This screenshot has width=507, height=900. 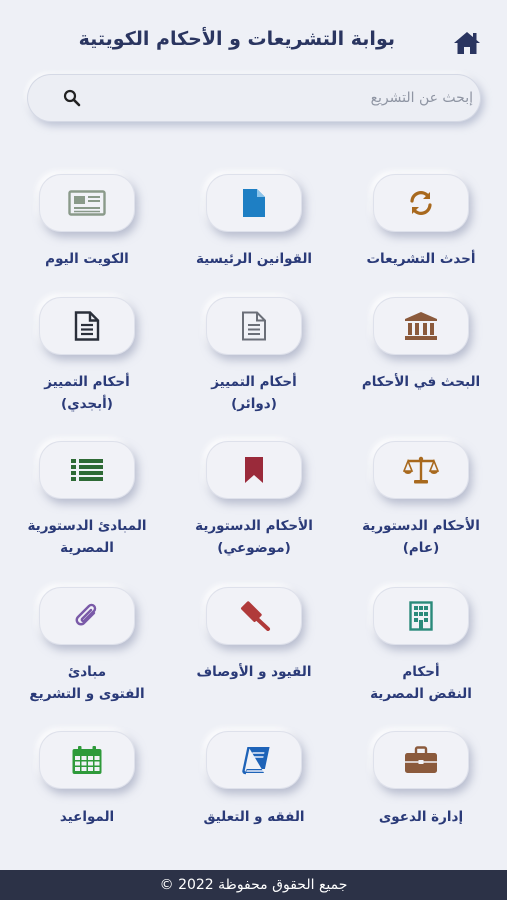 What do you see at coordinates (254, 393) in the screenshot?
I see `tile-label-cassation-circuits: أحكام التمييز (دوائر)` at bounding box center [254, 393].